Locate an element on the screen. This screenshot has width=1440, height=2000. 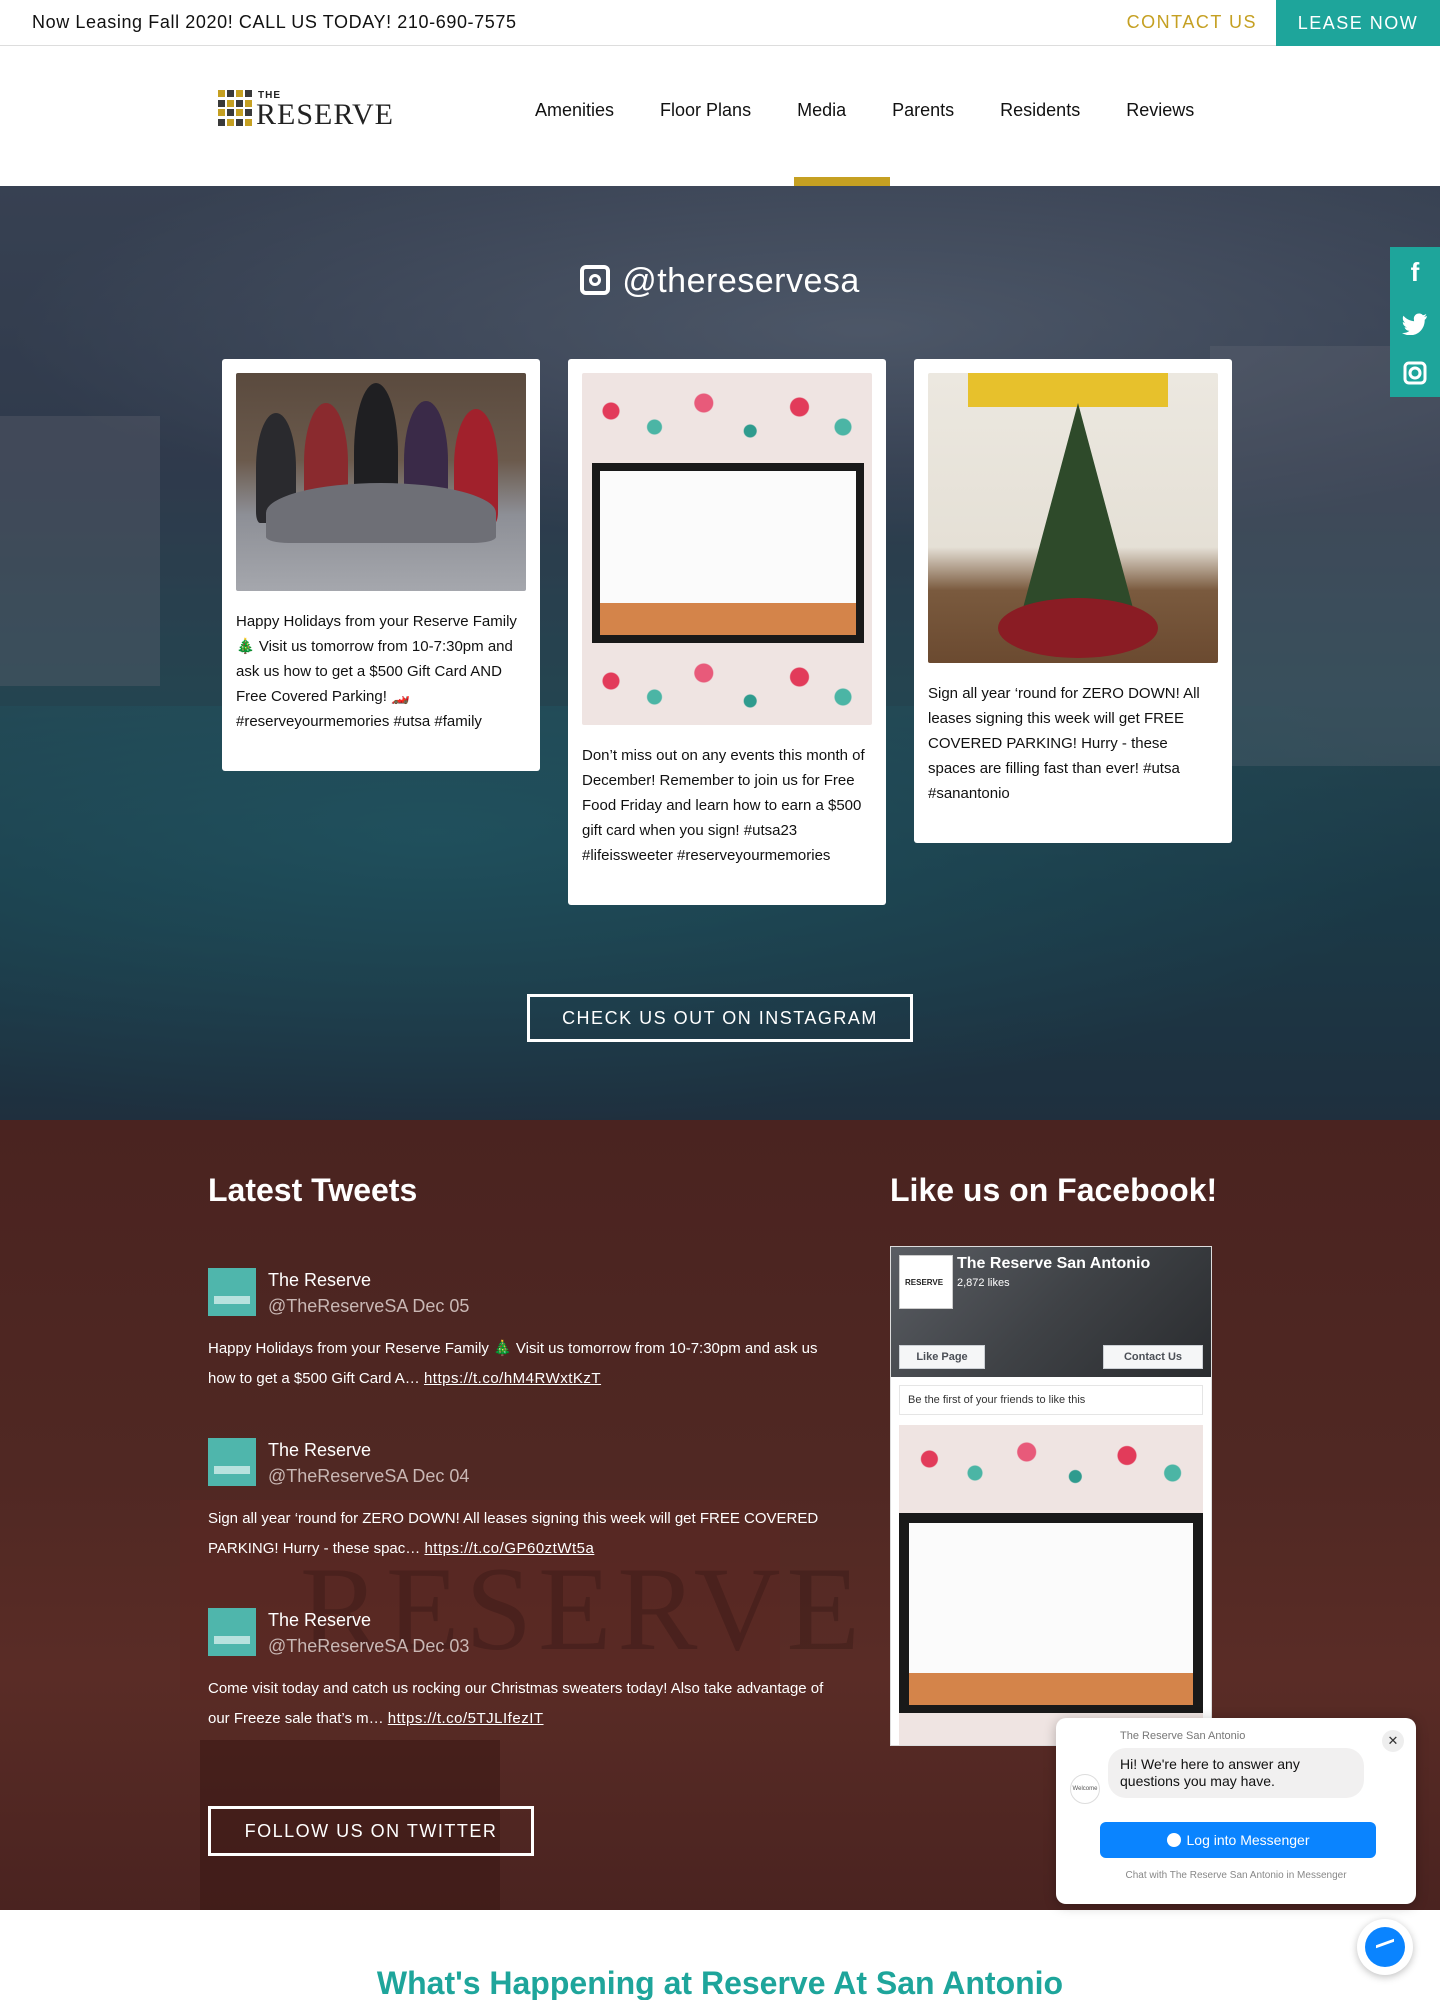
nav-parents: Parents is located at coordinates (923, 110).